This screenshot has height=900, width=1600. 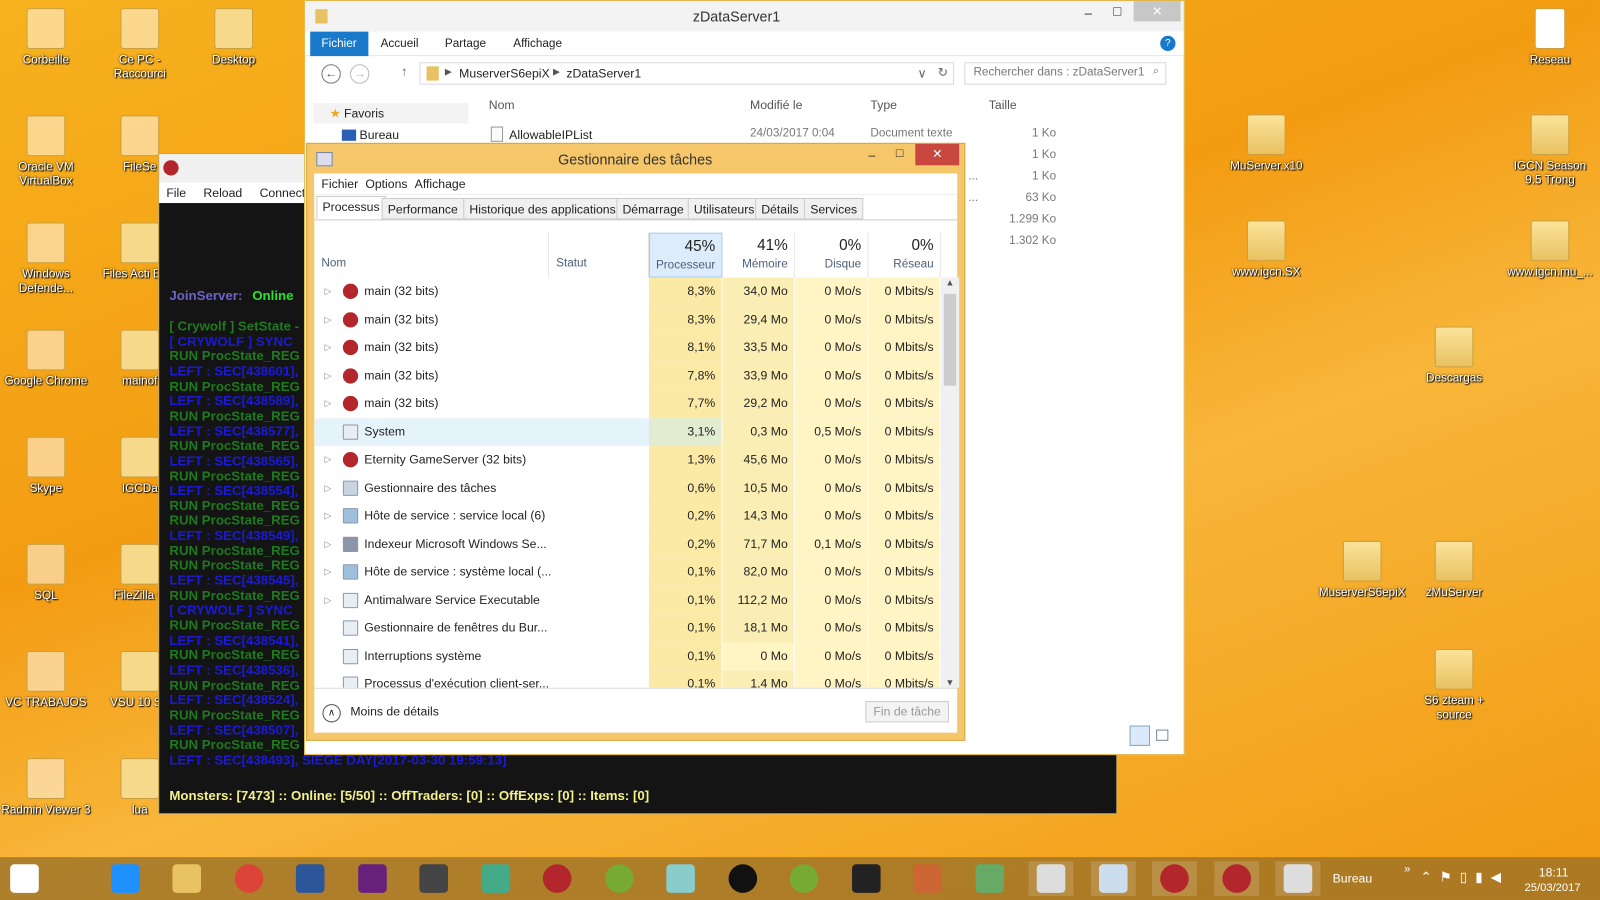 I want to click on desktop-icon: VC TRABAJOS, so click(x=46, y=680).